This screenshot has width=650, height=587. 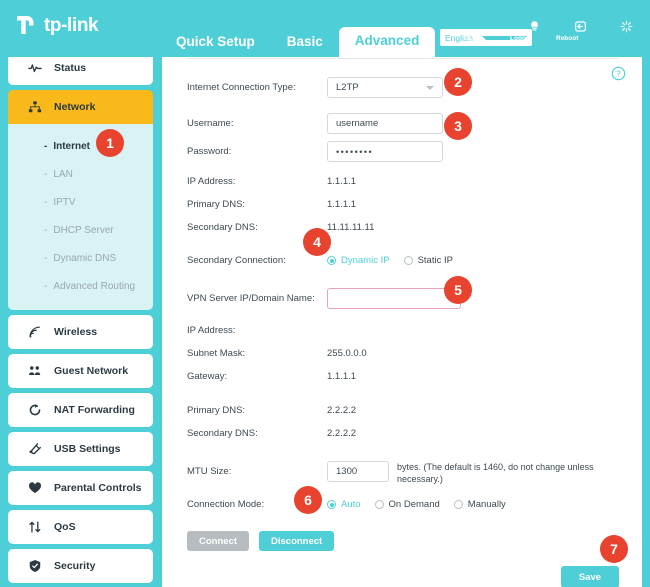 I want to click on vpn-server-input, so click(x=394, y=298).